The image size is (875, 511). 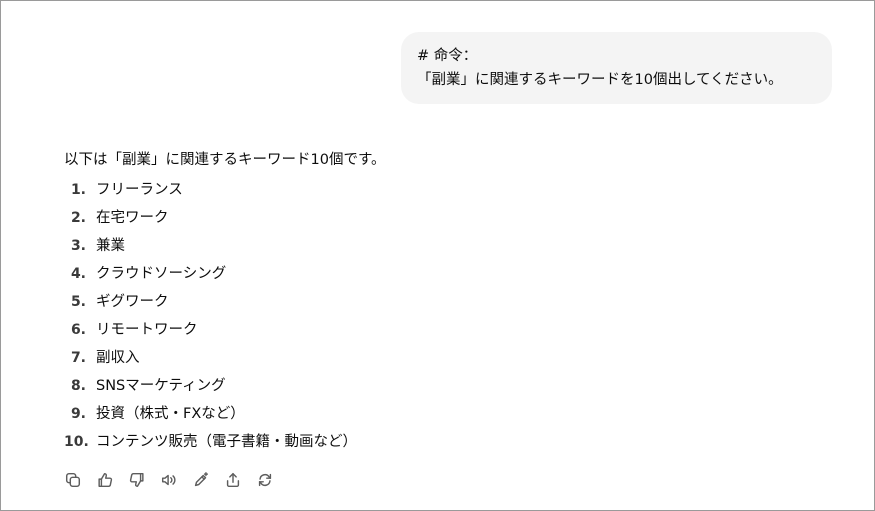 I want to click on thumbs-down-button, so click(x=137, y=480).